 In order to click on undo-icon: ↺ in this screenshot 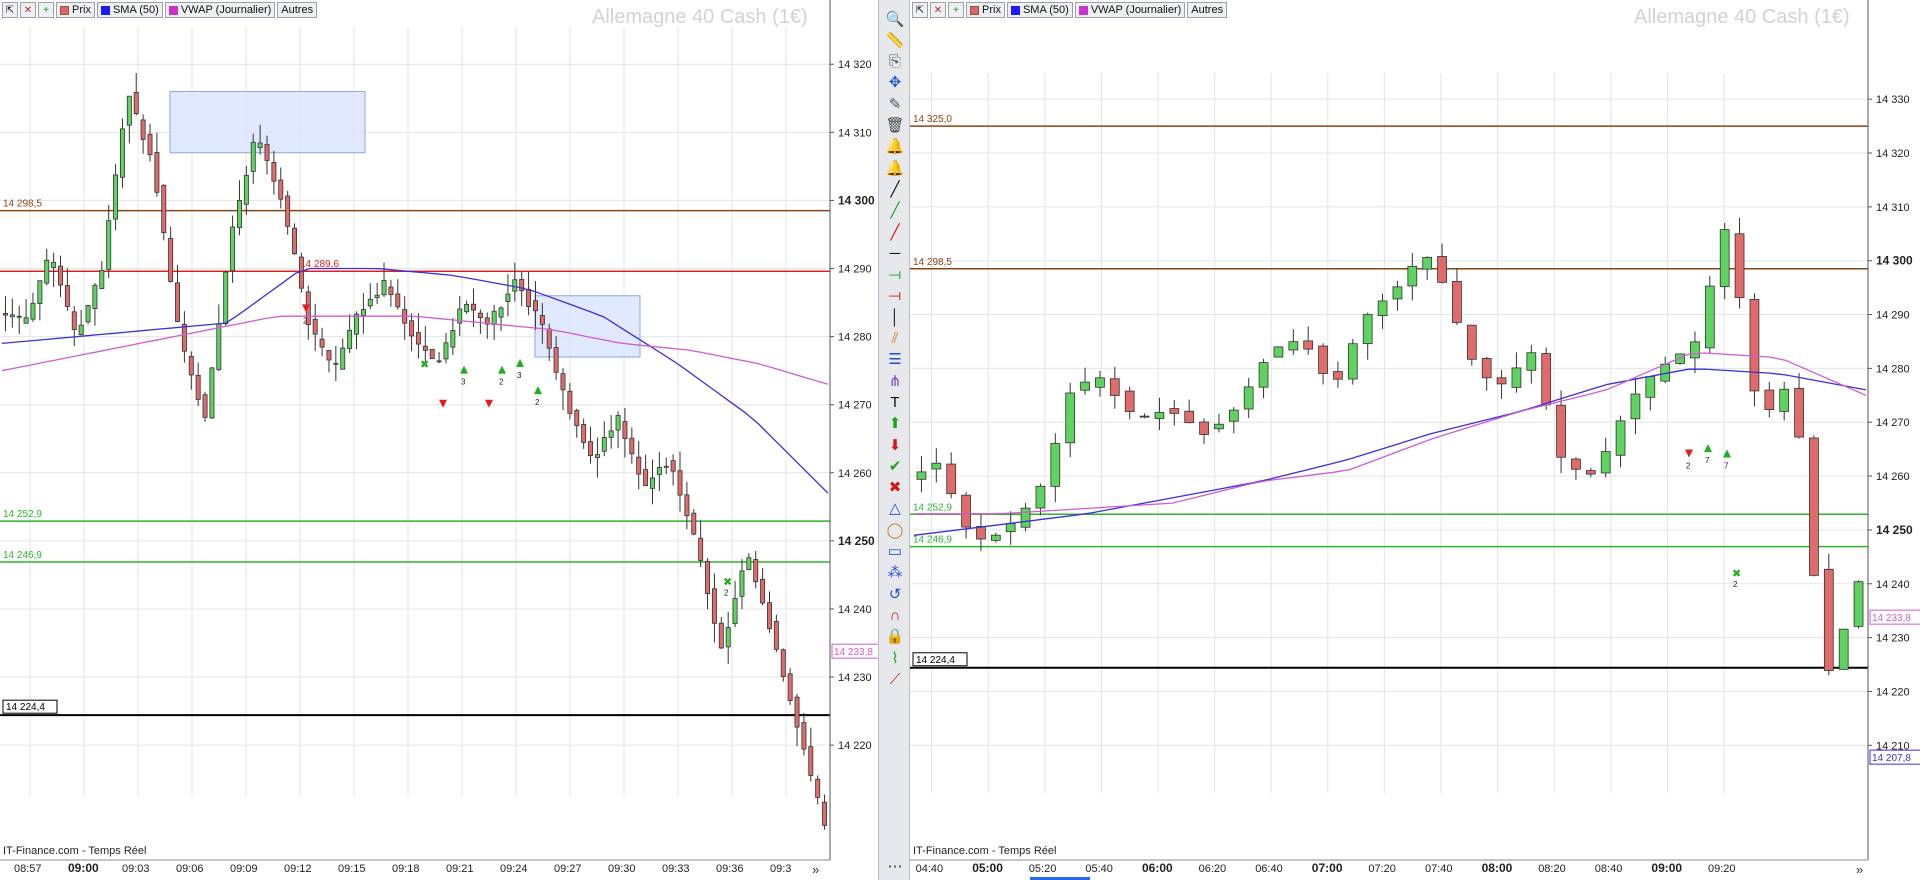, I will do `click(895, 594)`.